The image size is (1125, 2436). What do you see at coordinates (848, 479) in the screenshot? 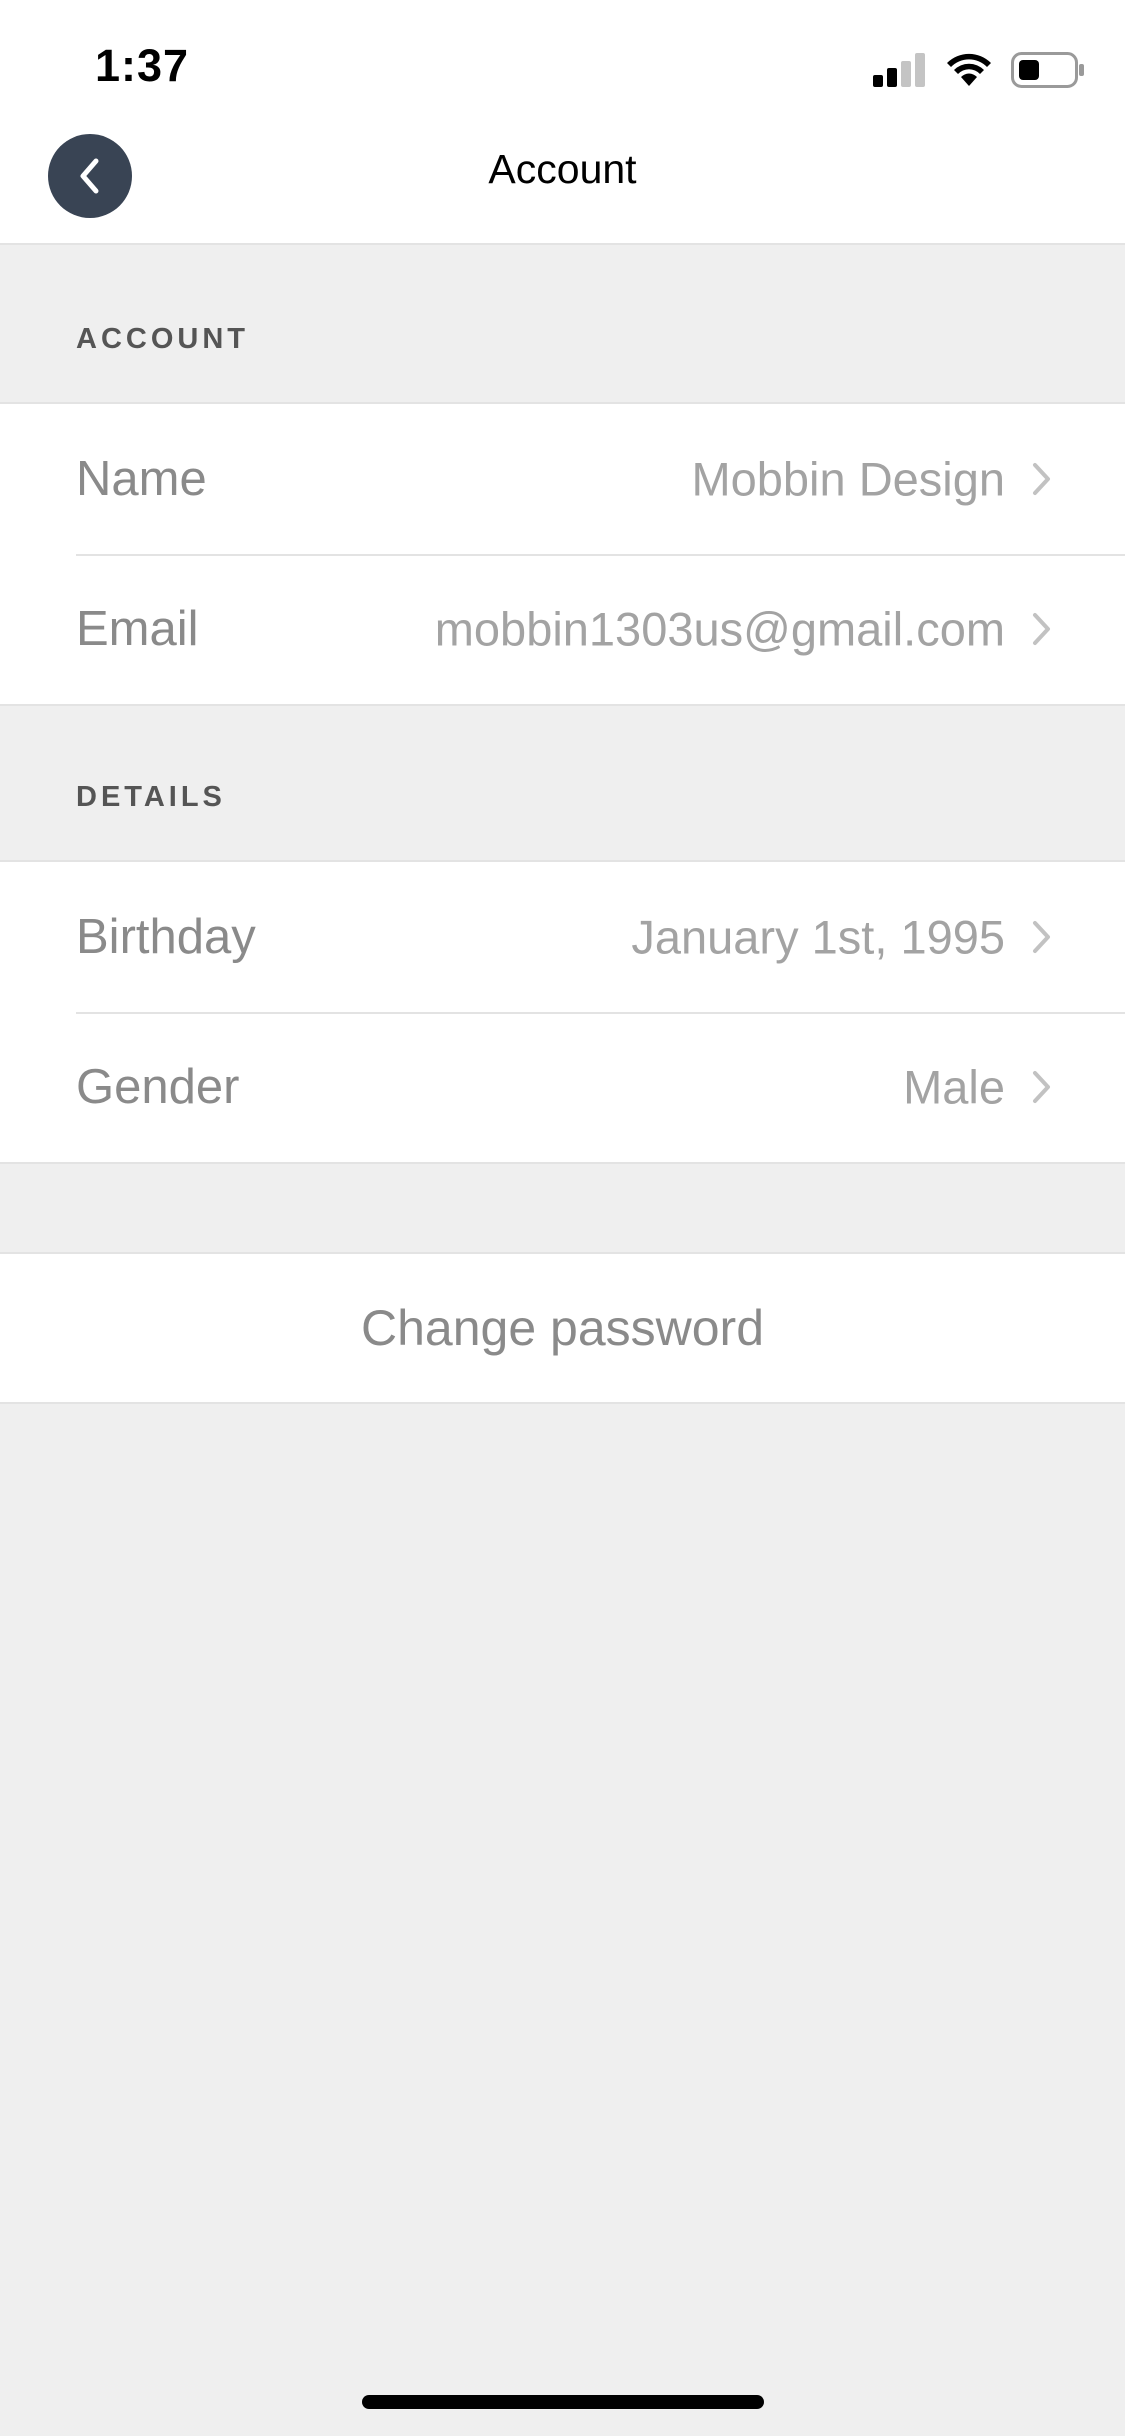
I see `row-value: Mobbin Design` at bounding box center [848, 479].